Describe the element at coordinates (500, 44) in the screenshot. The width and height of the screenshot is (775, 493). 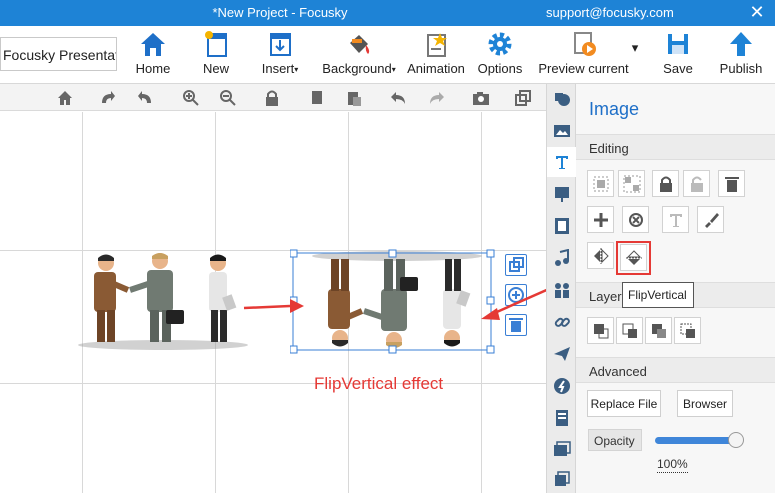
I see `gear-icon` at that location.